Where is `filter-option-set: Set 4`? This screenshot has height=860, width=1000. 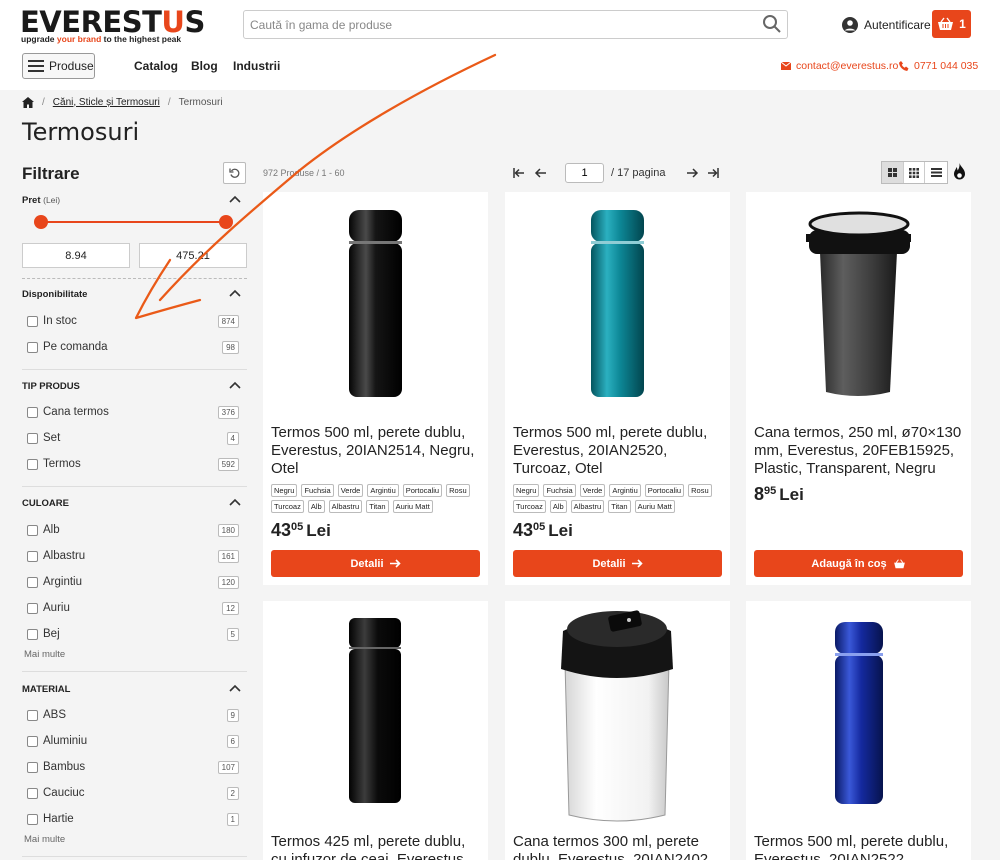
filter-option-set: Set 4 is located at coordinates (133, 438).